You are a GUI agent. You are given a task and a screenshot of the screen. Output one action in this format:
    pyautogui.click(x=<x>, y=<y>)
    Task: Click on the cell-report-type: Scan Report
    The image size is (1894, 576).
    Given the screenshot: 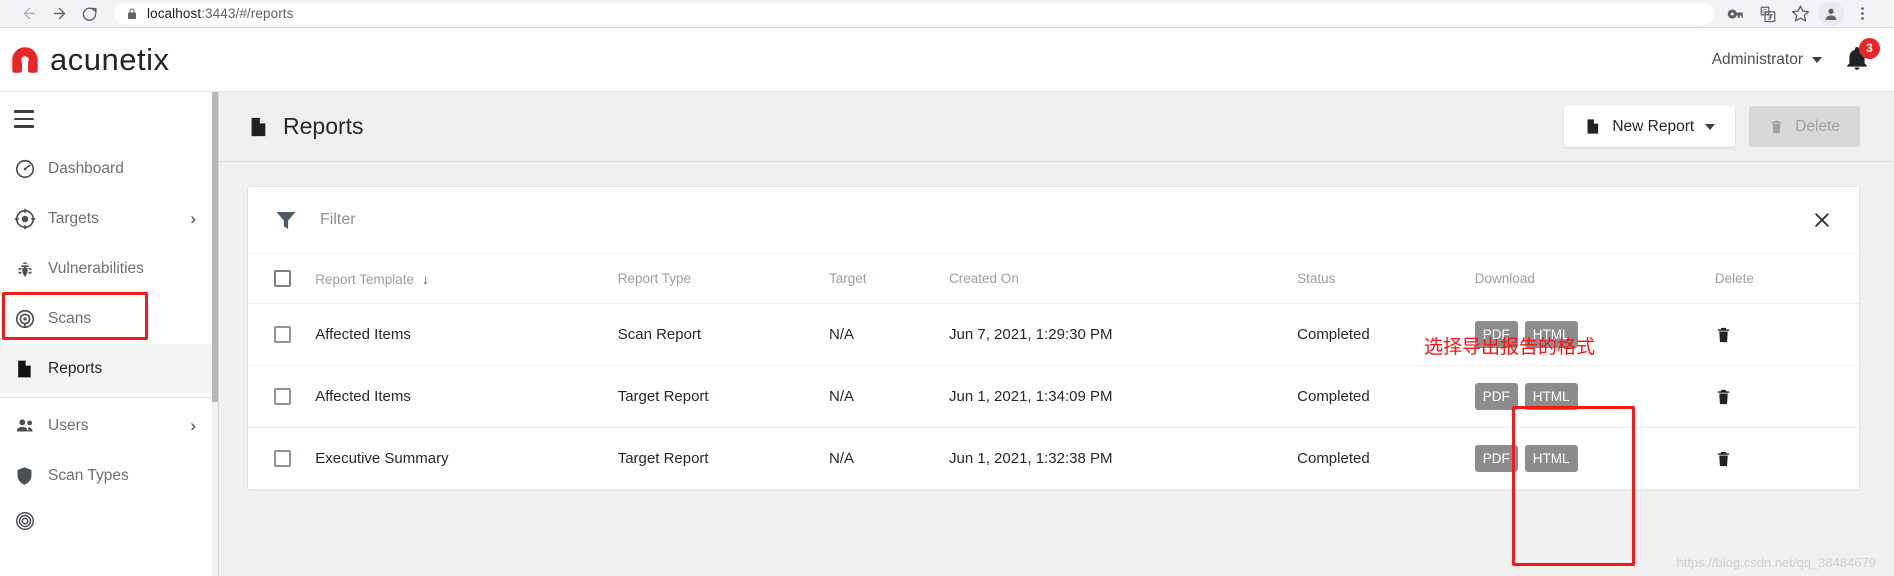 What is the action you would take?
    pyautogui.click(x=723, y=334)
    